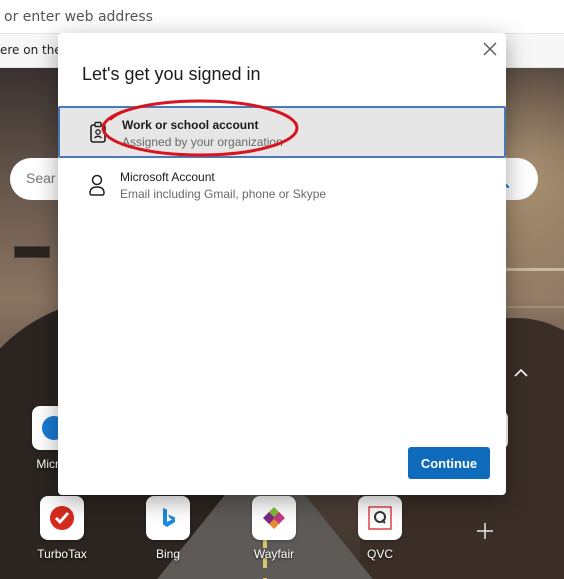 This screenshot has width=564, height=579. I want to click on briefcase-badge-icon, so click(98, 132).